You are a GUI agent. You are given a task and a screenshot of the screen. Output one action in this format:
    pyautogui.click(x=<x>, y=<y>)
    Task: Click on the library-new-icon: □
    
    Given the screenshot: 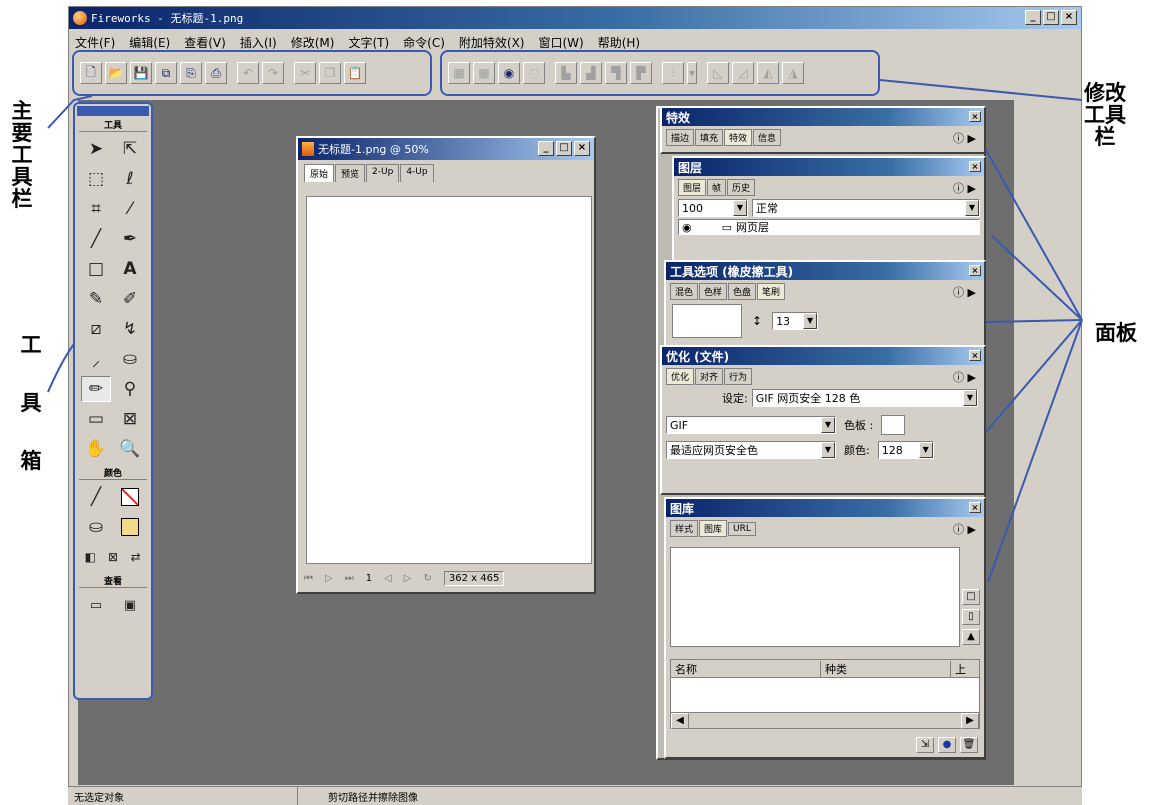 What is the action you would take?
    pyautogui.click(x=971, y=597)
    